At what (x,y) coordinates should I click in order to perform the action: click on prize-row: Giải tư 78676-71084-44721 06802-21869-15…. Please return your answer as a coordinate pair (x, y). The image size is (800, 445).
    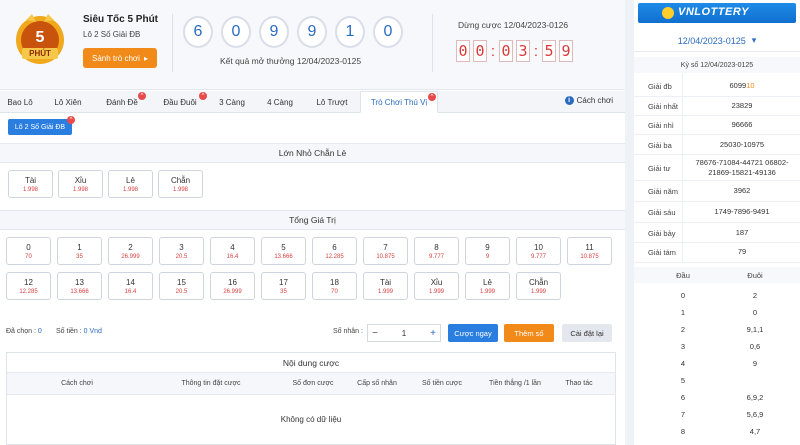
    Looking at the image, I should click on (717, 168).